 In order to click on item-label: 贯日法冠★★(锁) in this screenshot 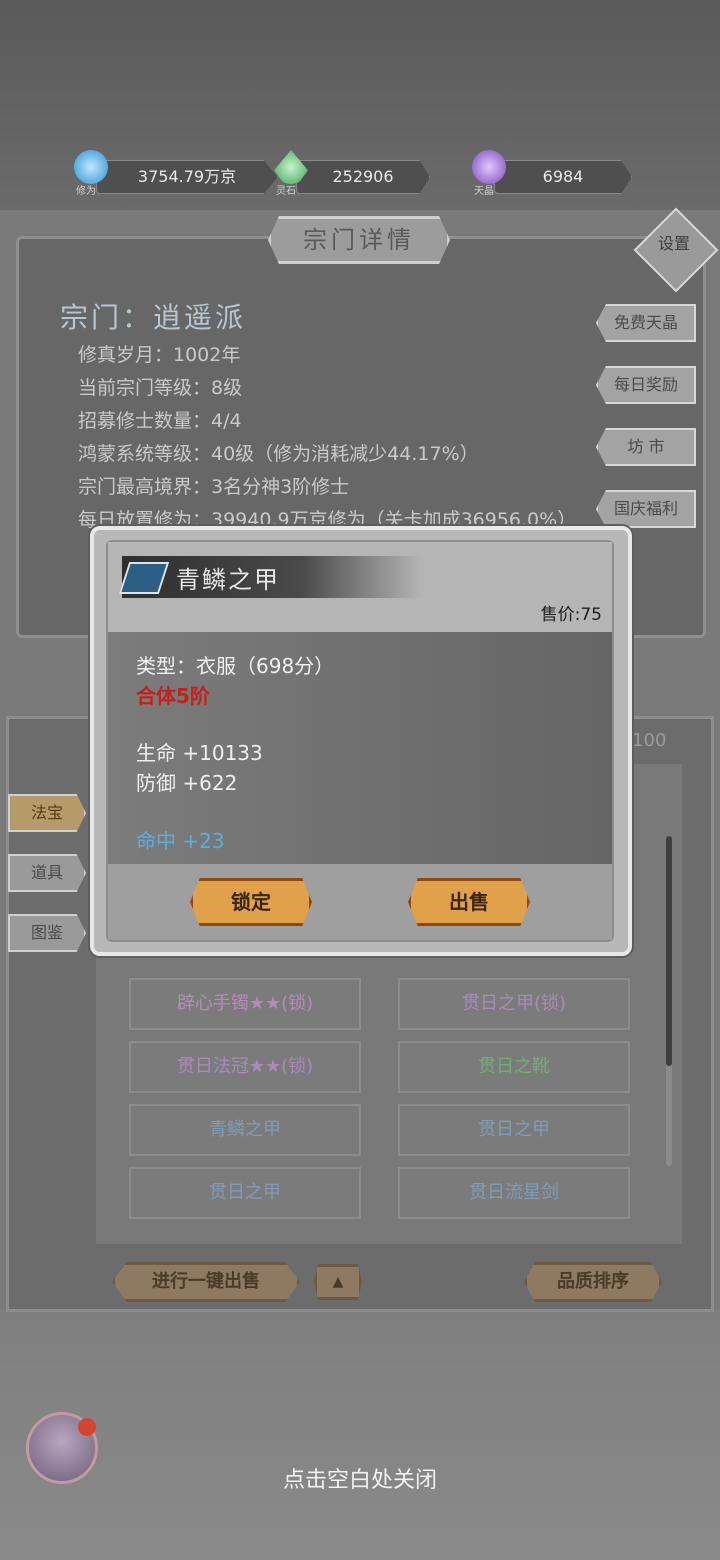, I will do `click(245, 1066)`.